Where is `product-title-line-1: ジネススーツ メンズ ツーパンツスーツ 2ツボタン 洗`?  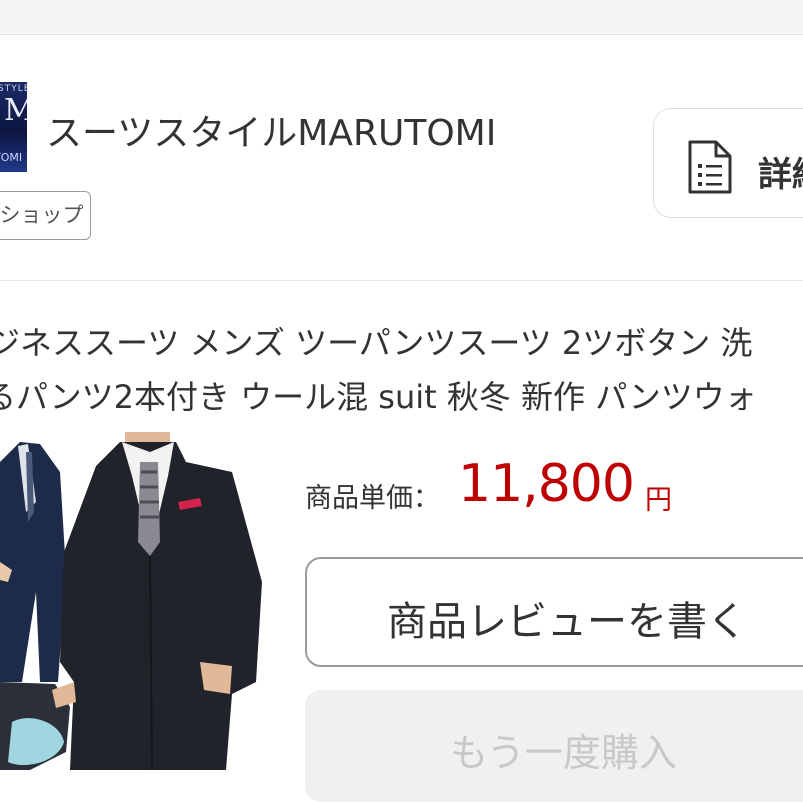
product-title-line-1: ジネススーツ メンズ ツーパンツスーツ 2ツボタン 洗 is located at coordinates (376, 341).